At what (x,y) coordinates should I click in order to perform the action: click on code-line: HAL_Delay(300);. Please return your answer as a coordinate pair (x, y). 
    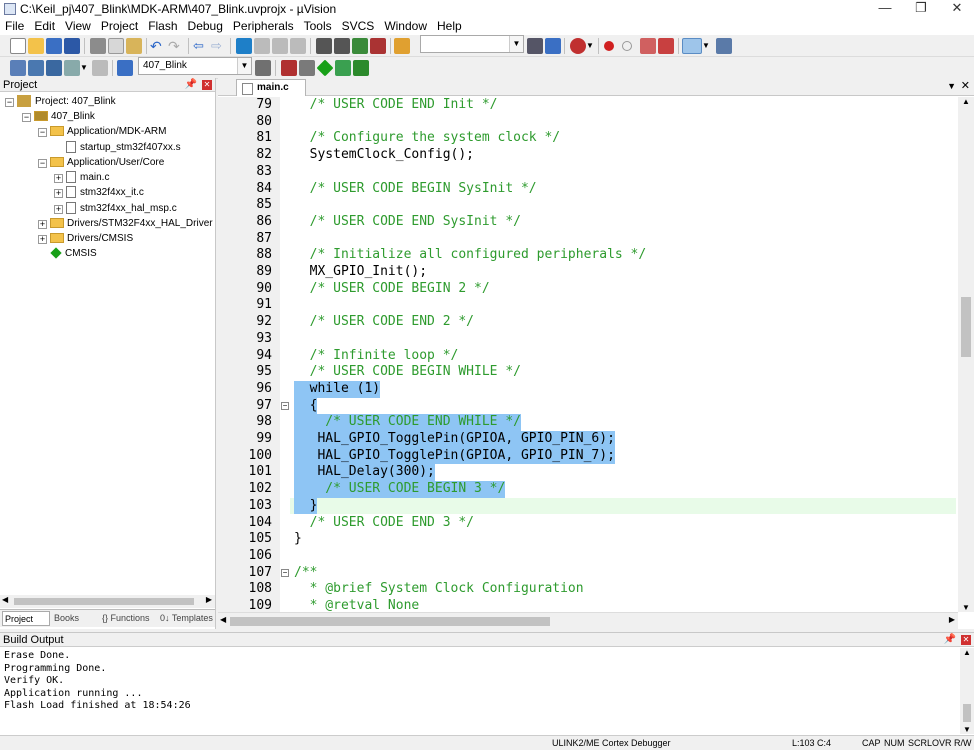
    Looking at the image, I should click on (364, 473).